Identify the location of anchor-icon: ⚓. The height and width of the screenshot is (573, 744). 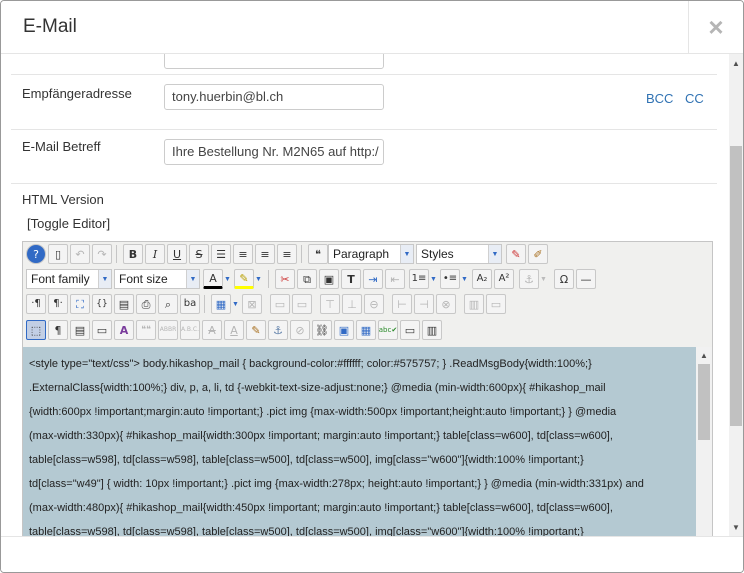
(529, 279).